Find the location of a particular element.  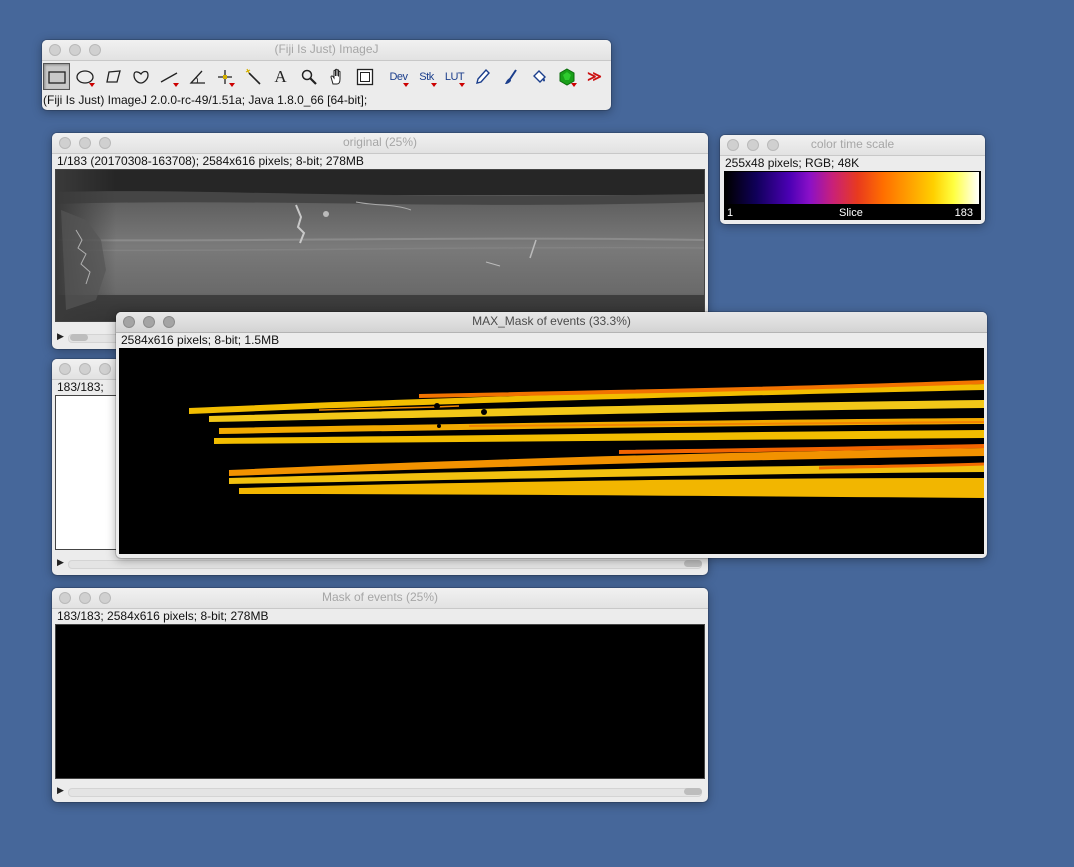

more-tools-button: ≫ is located at coordinates (594, 76).